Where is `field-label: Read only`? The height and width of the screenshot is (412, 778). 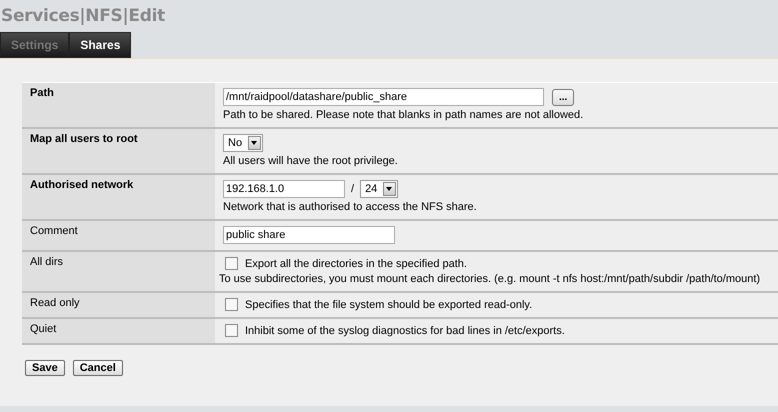 field-label: Read only is located at coordinates (118, 305).